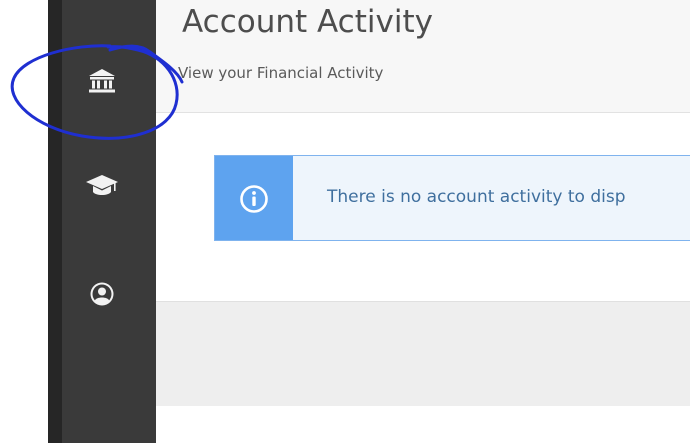  I want to click on sidebar-item-profile, so click(102, 294).